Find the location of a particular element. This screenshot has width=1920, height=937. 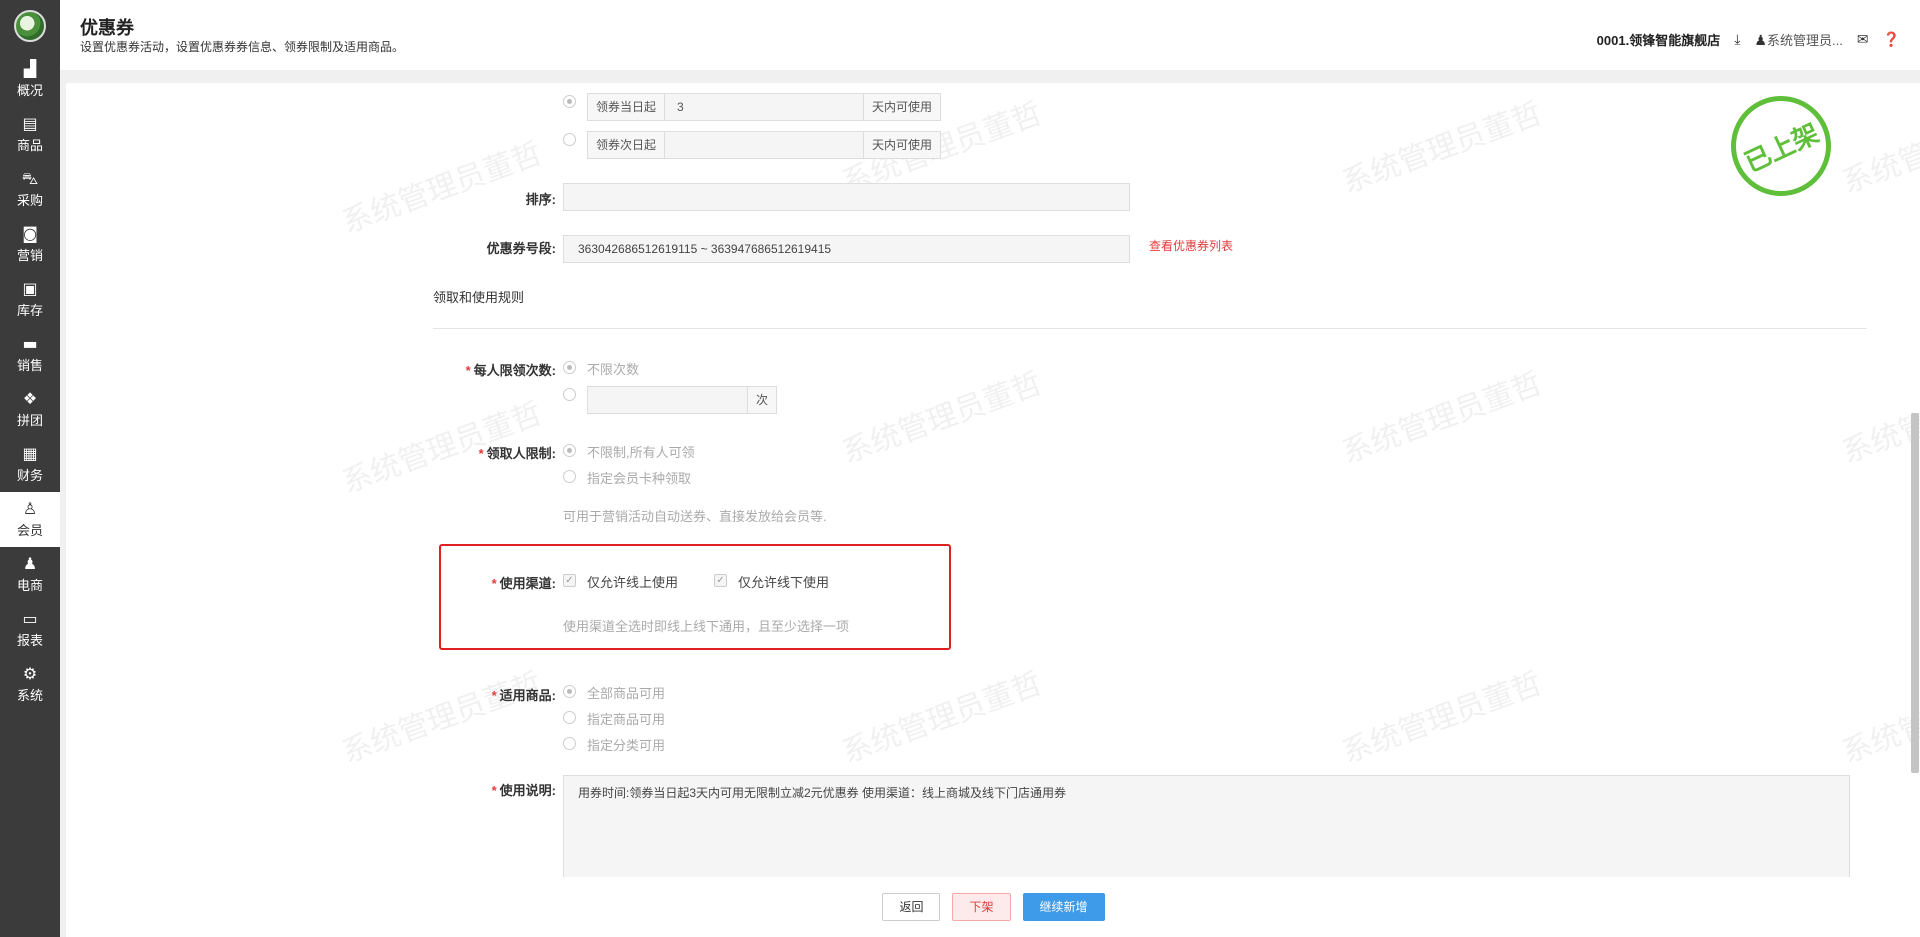

view-coupon-list-link: 查看优惠券列表 is located at coordinates (1191, 245).